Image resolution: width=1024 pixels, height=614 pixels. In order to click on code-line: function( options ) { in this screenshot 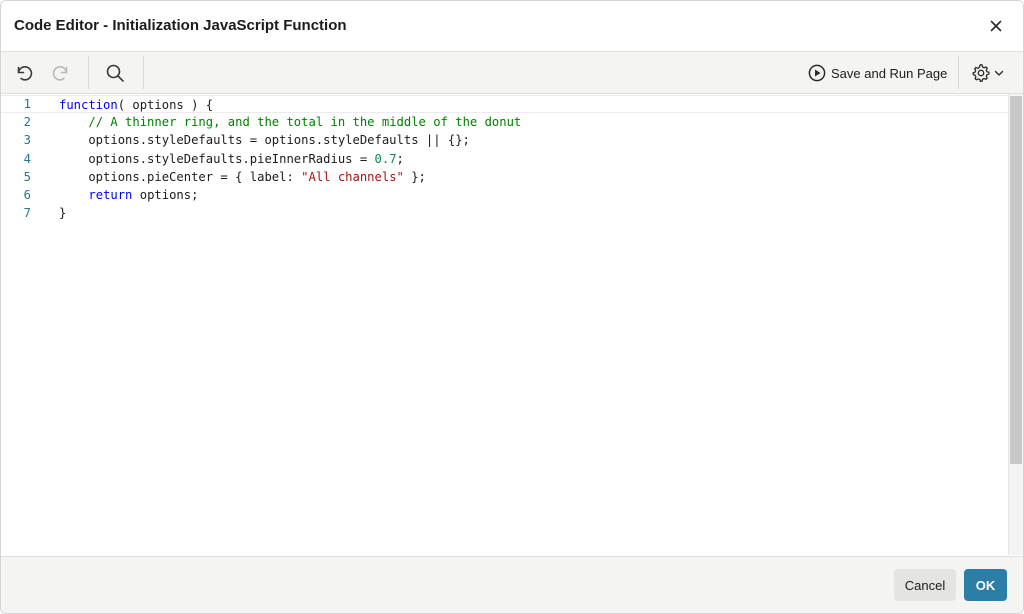, I will do `click(505, 104)`.